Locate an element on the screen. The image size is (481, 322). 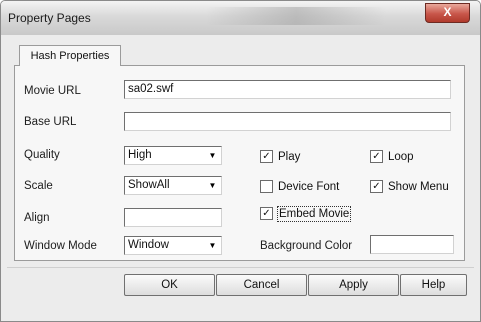
scale-value: ShowAll is located at coordinates (149, 185).